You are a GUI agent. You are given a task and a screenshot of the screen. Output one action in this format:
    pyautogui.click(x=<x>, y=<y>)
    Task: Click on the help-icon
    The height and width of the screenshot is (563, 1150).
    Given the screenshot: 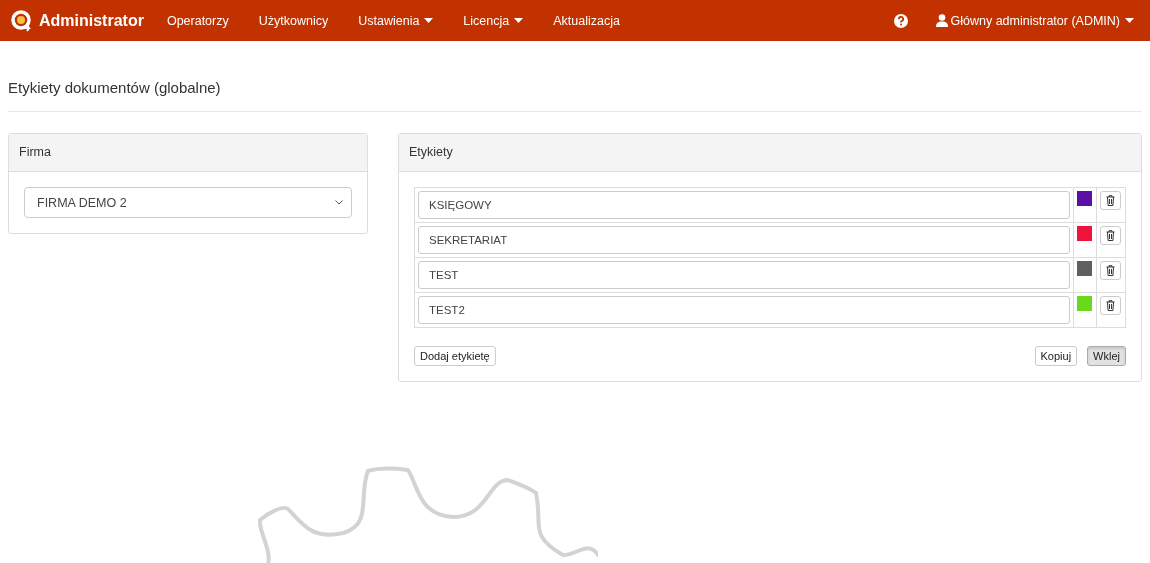 What is the action you would take?
    pyautogui.click(x=900, y=20)
    